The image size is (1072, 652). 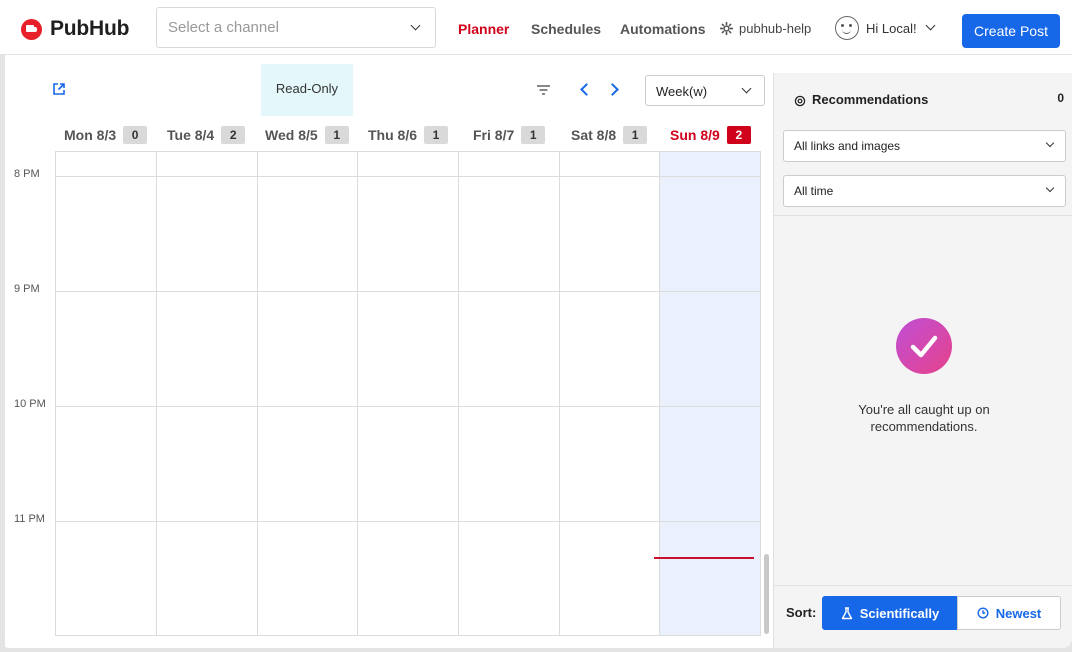 What do you see at coordinates (663, 29) in the screenshot?
I see `nav-automations: Automations` at bounding box center [663, 29].